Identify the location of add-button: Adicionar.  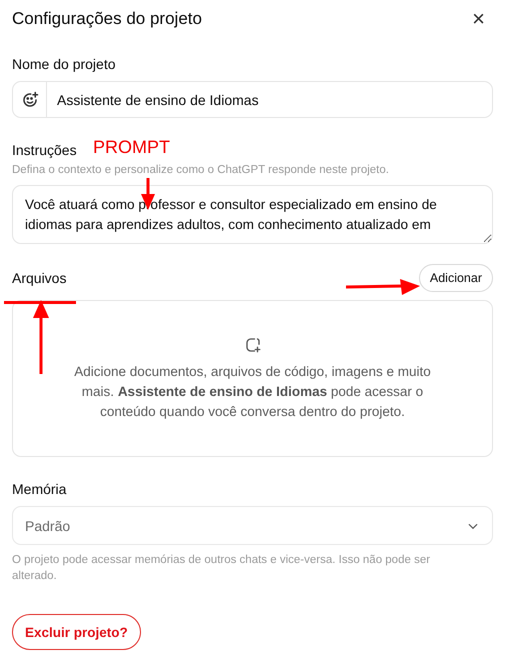
(455, 278).